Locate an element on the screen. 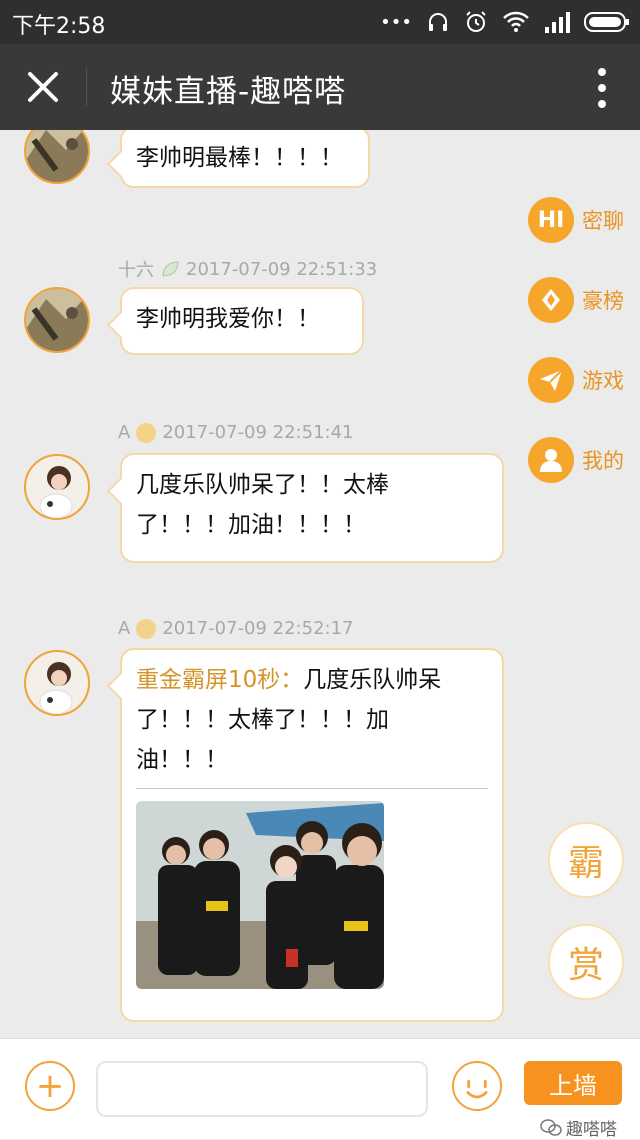 The image size is (640, 1140). side-menu-me: 我的 is located at coordinates (576, 460).